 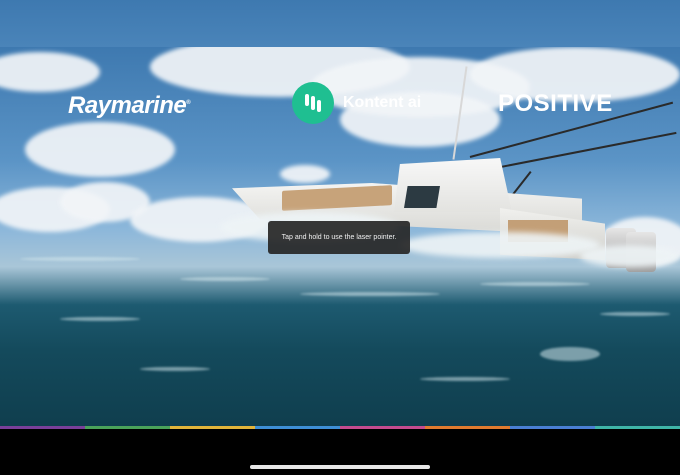 I want to click on positive-logo: POSITIVE, so click(x=555, y=103).